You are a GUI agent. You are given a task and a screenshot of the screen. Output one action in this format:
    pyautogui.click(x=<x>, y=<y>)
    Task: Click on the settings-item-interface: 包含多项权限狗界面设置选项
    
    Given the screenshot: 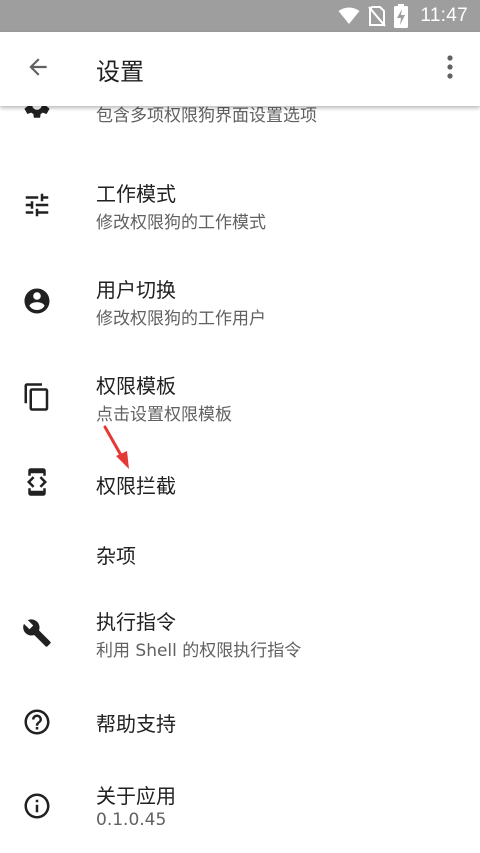 What is the action you would take?
    pyautogui.click(x=240, y=124)
    